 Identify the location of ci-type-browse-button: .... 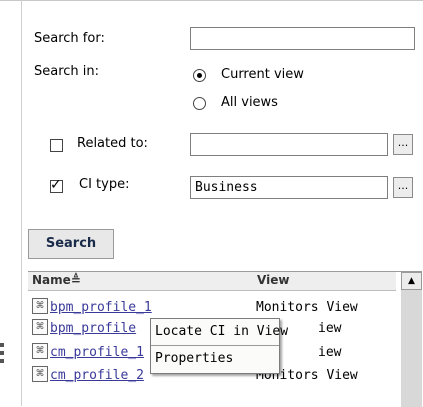
(403, 187).